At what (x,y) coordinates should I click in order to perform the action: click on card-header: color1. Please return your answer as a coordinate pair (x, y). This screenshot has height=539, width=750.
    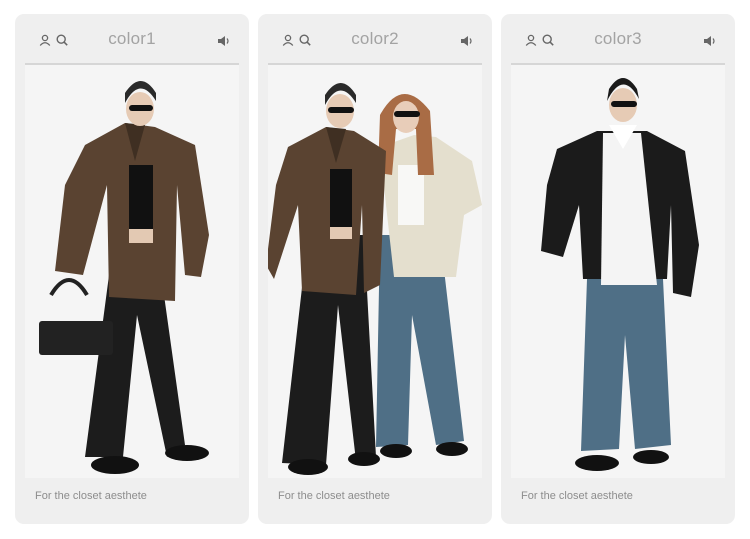
    Looking at the image, I should click on (132, 39).